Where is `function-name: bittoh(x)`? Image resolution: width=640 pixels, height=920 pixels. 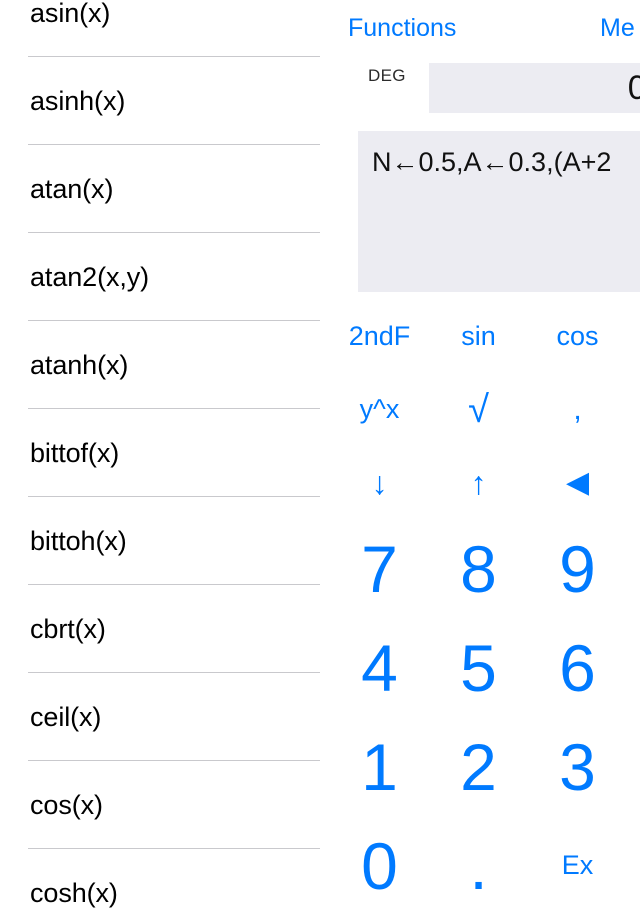 function-name: bittoh(x) is located at coordinates (78, 540).